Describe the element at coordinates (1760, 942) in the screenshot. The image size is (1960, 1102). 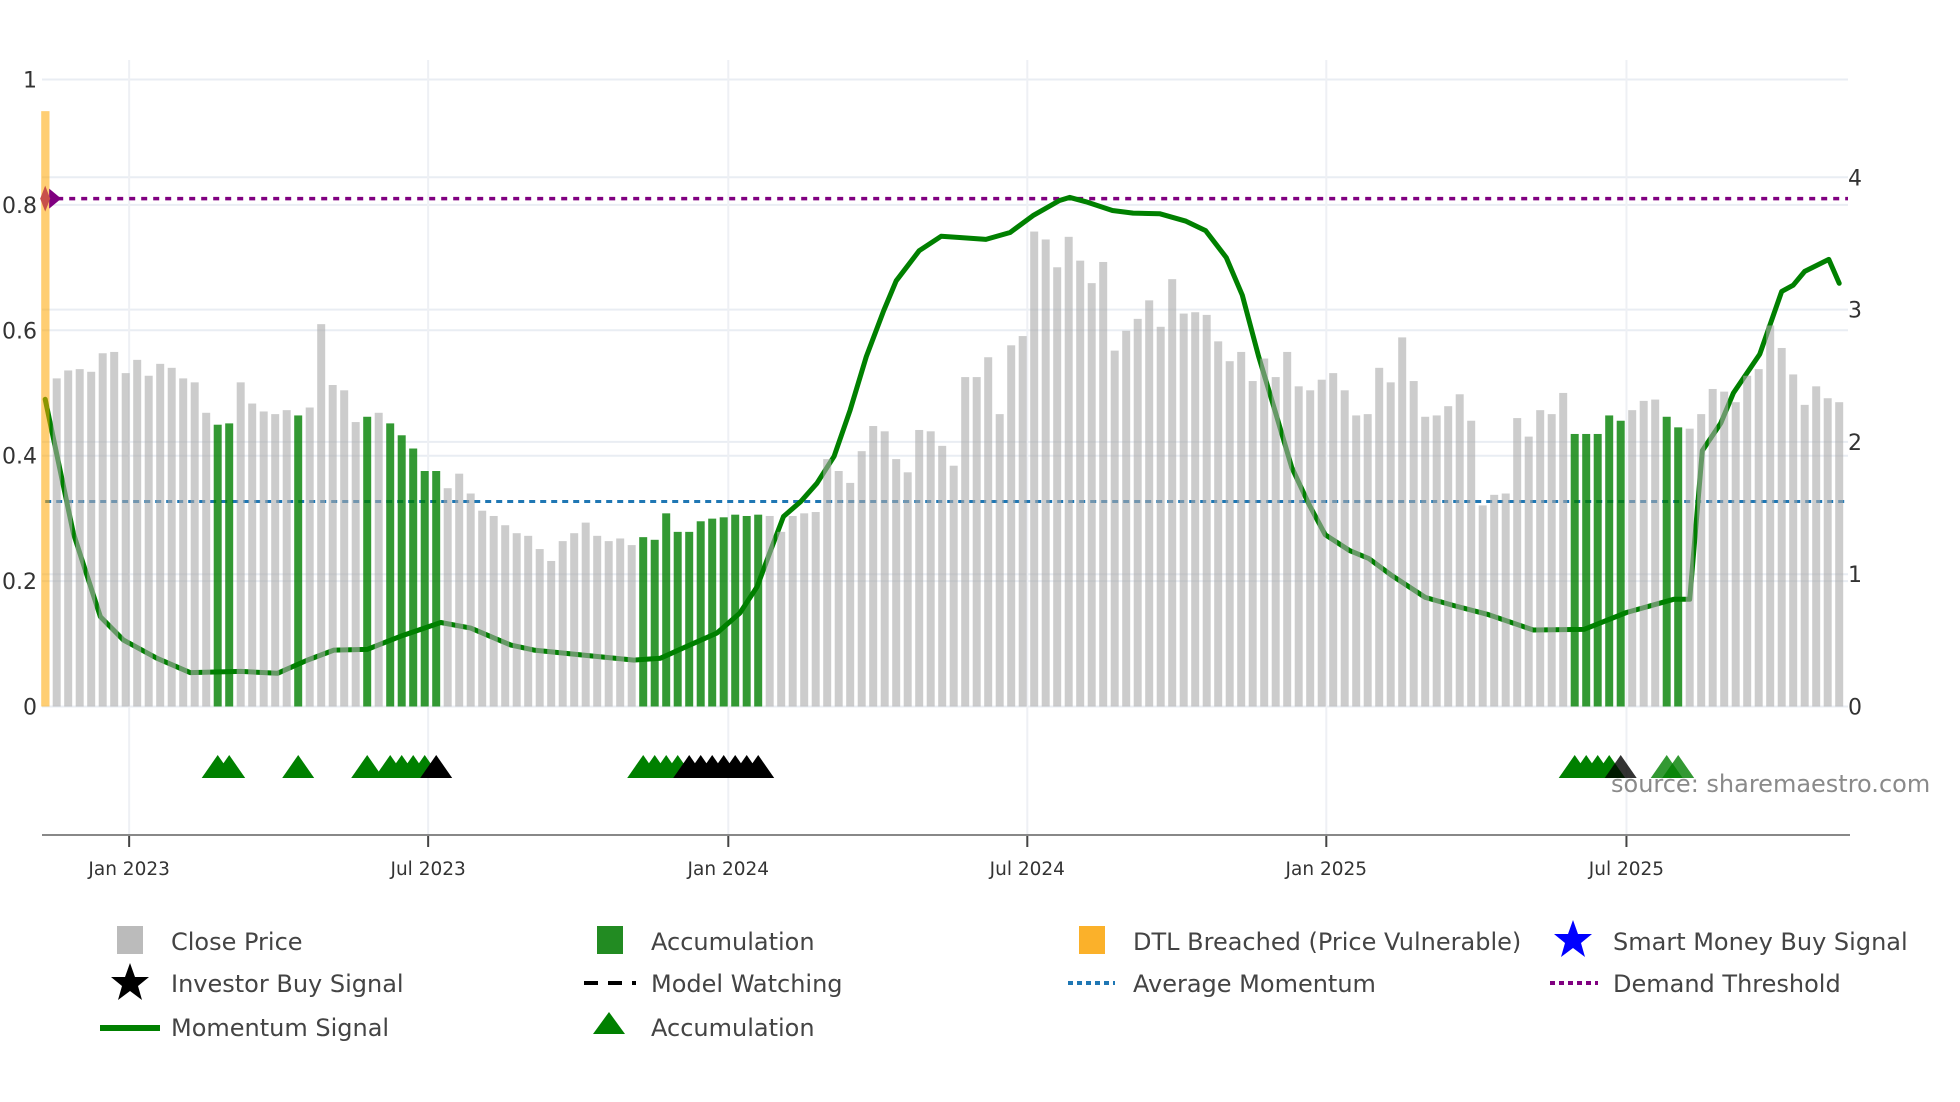
I see `legend-label: Smart Money Buy Signal` at that location.